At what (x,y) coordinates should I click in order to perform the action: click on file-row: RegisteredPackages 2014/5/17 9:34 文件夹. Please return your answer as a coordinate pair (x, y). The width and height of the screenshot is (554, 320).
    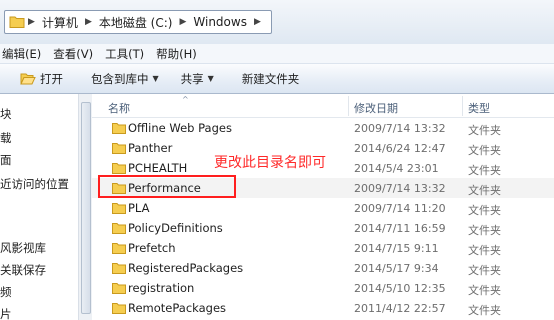
    Looking at the image, I should click on (323, 268).